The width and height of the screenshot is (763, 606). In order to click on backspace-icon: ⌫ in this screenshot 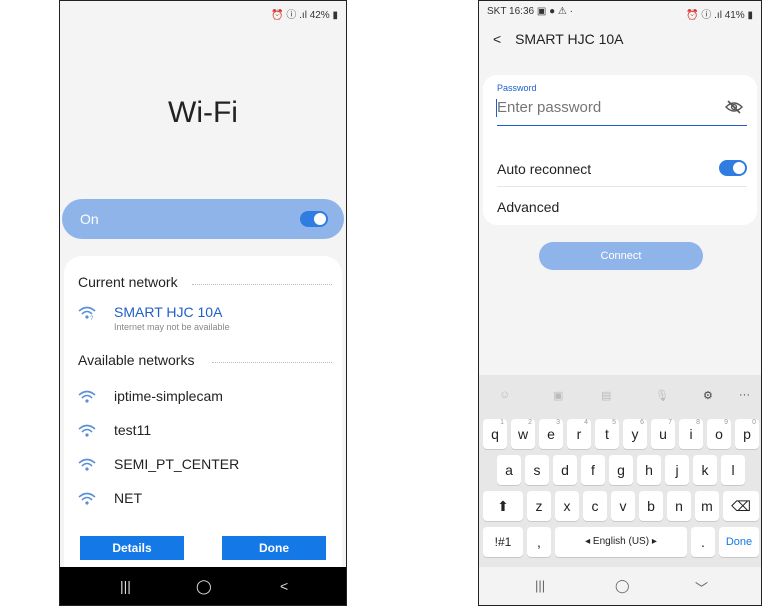, I will do `click(741, 506)`.